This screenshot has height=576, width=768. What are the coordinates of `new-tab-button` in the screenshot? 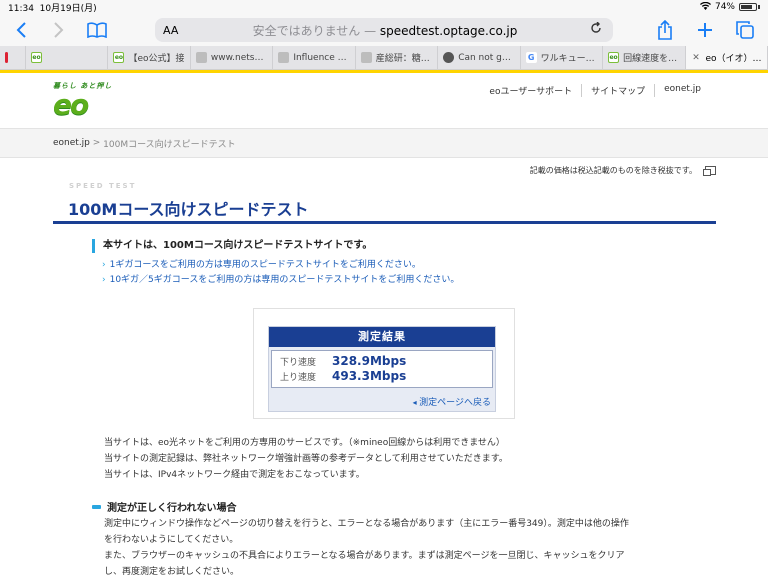 It's located at (705, 30).